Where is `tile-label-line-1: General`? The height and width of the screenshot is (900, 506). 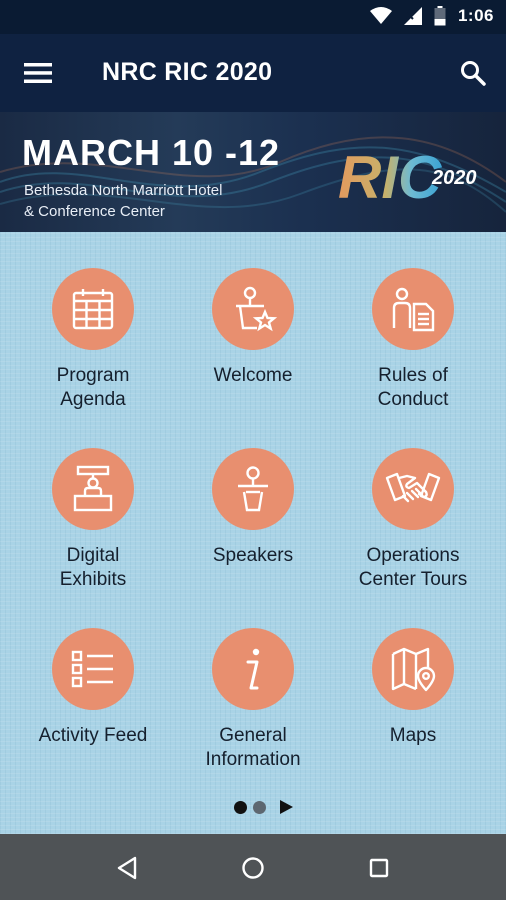
tile-label-line-1: General is located at coordinates (253, 735).